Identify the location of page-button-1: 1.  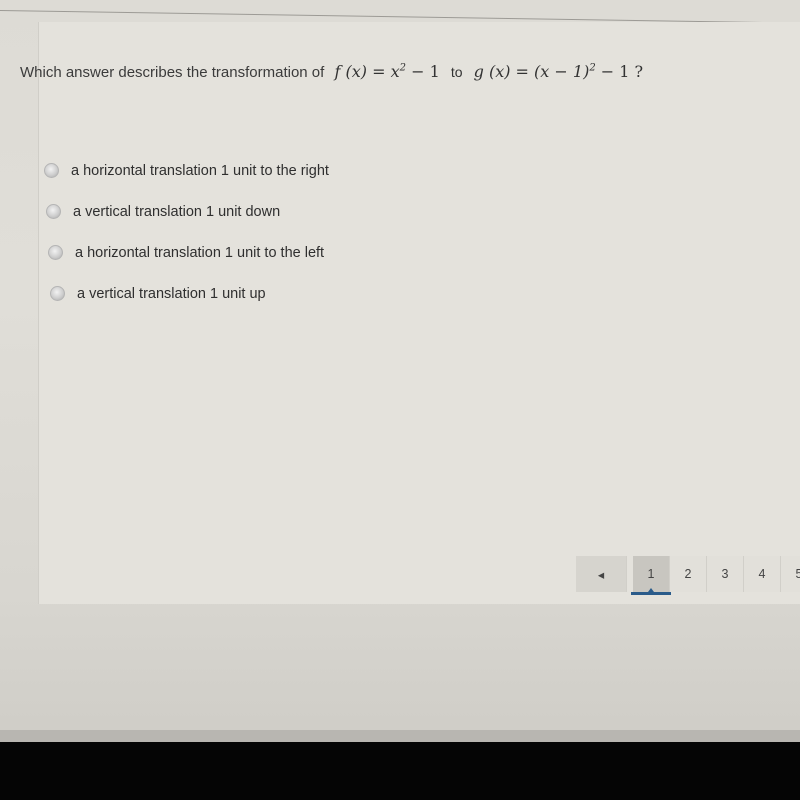
(651, 575).